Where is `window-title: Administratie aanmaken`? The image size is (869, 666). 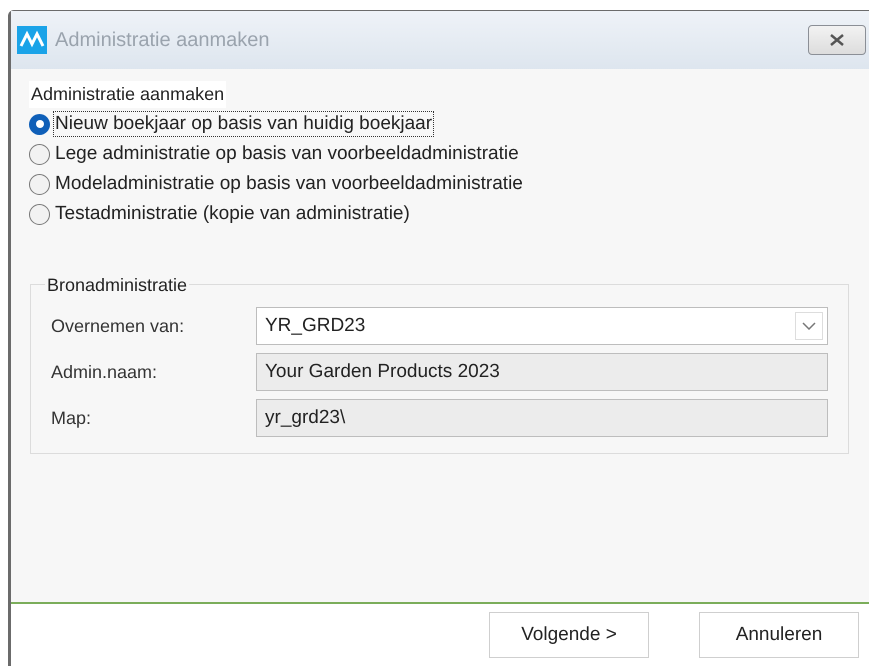
window-title: Administratie aanmaken is located at coordinates (162, 40).